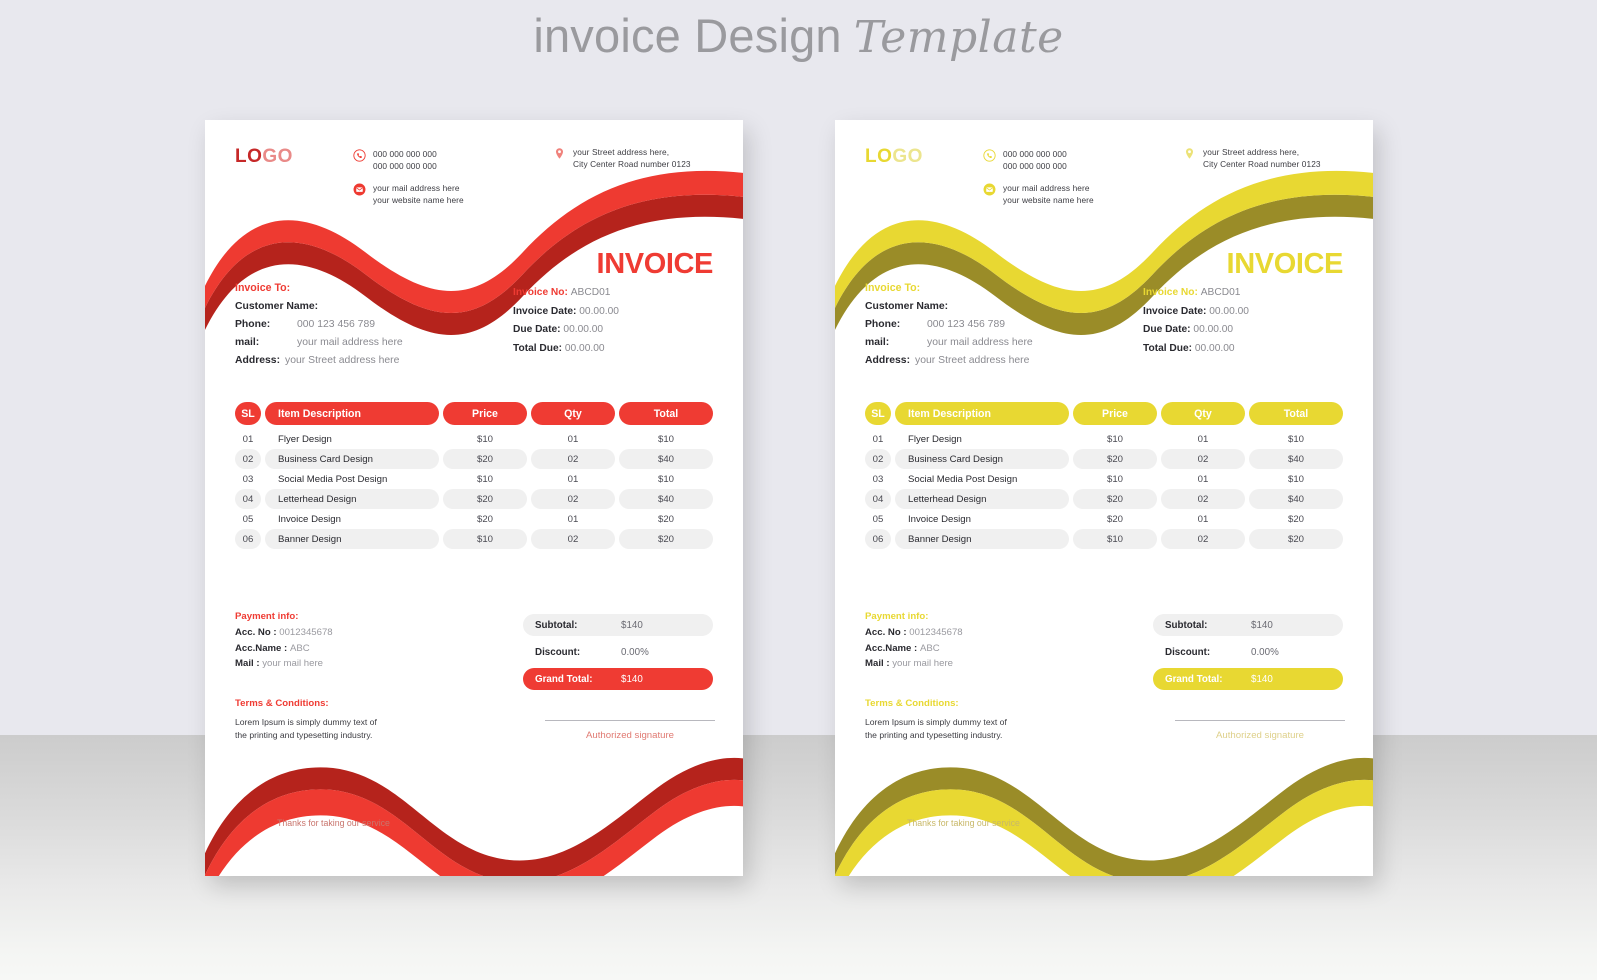  What do you see at coordinates (359, 189) in the screenshot?
I see `mail-icon` at bounding box center [359, 189].